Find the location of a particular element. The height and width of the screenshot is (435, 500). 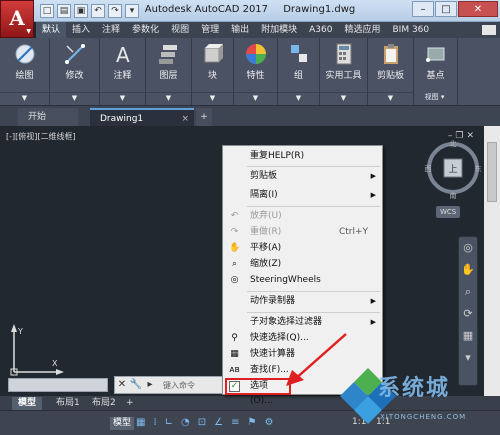

options-checkbox-icon: ✓ is located at coordinates (234, 386).